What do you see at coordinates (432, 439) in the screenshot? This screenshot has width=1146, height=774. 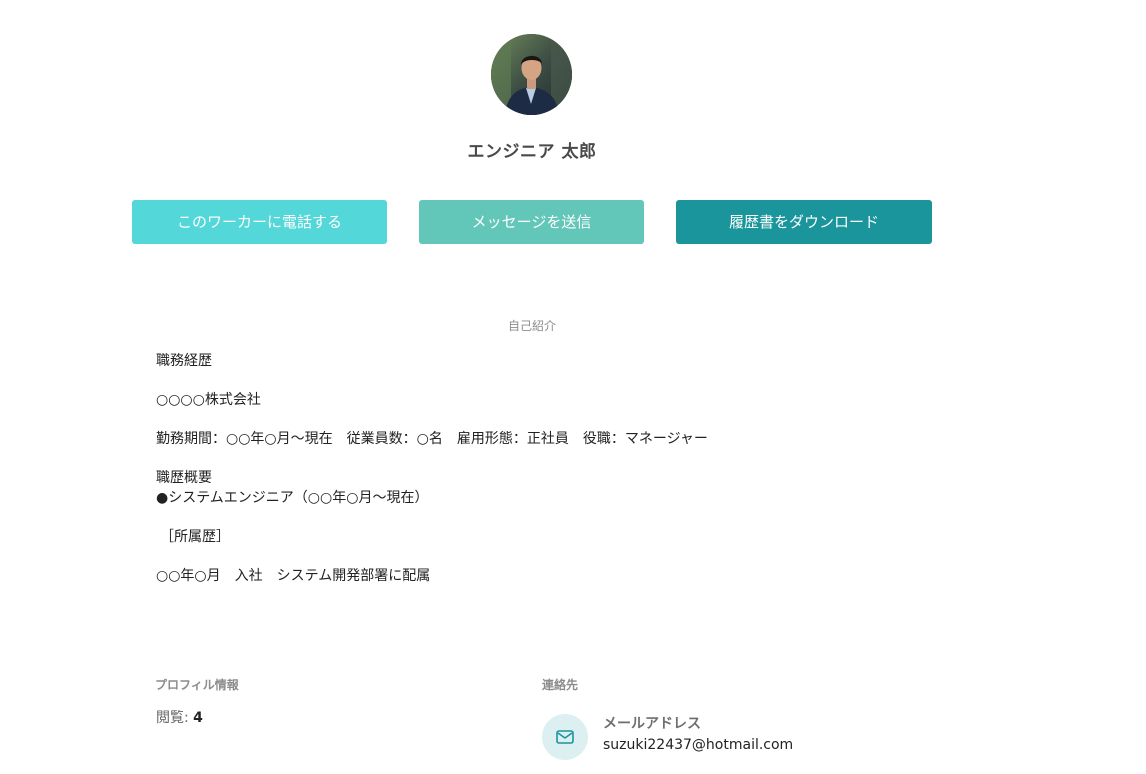 I see `intro-line: 勤務期間：○○年○月～現在 従業員数：○名 雇用形態：正社員 役職：マネージャー` at bounding box center [432, 439].